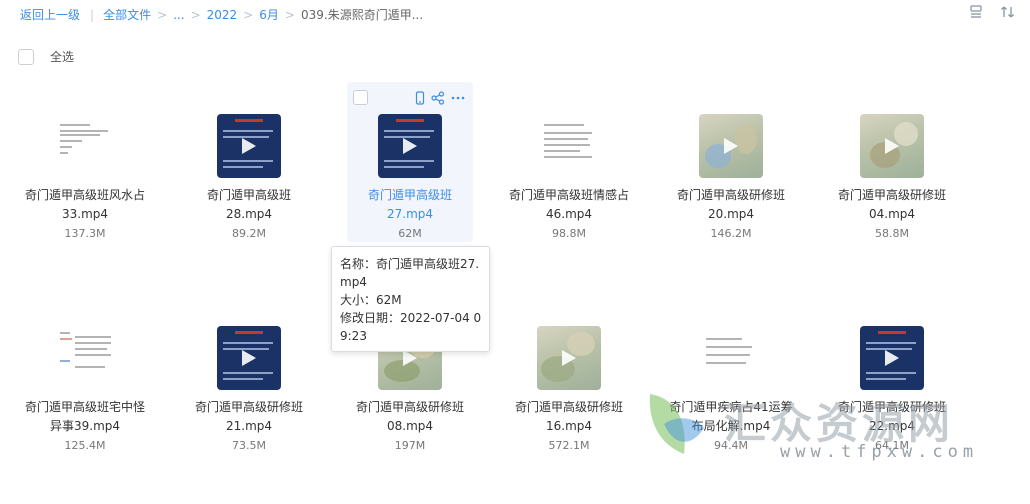 The image size is (1030, 504). Describe the element at coordinates (569, 233) in the screenshot. I see `file-size: 98.8M` at that location.